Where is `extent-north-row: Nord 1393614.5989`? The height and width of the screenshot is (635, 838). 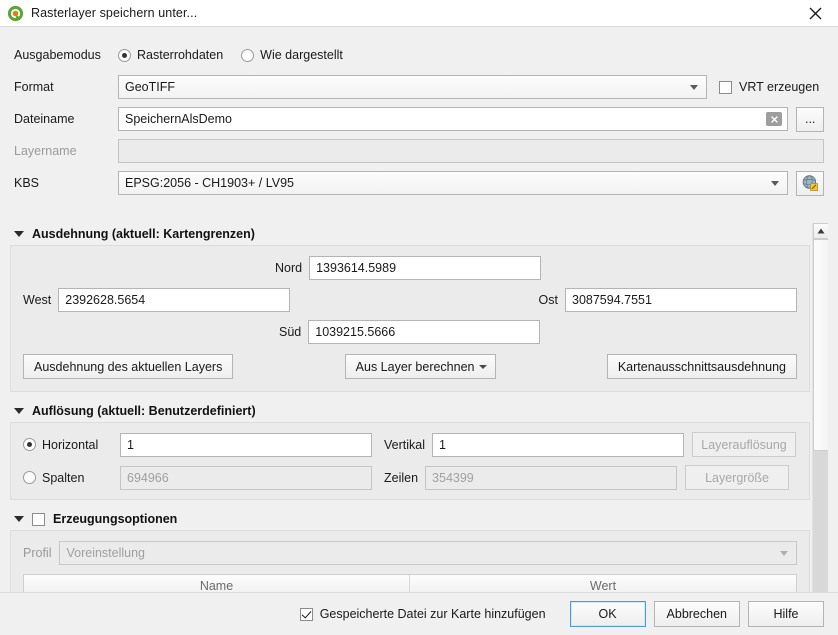 extent-north-row: Nord 1393614.5989 is located at coordinates (410, 268).